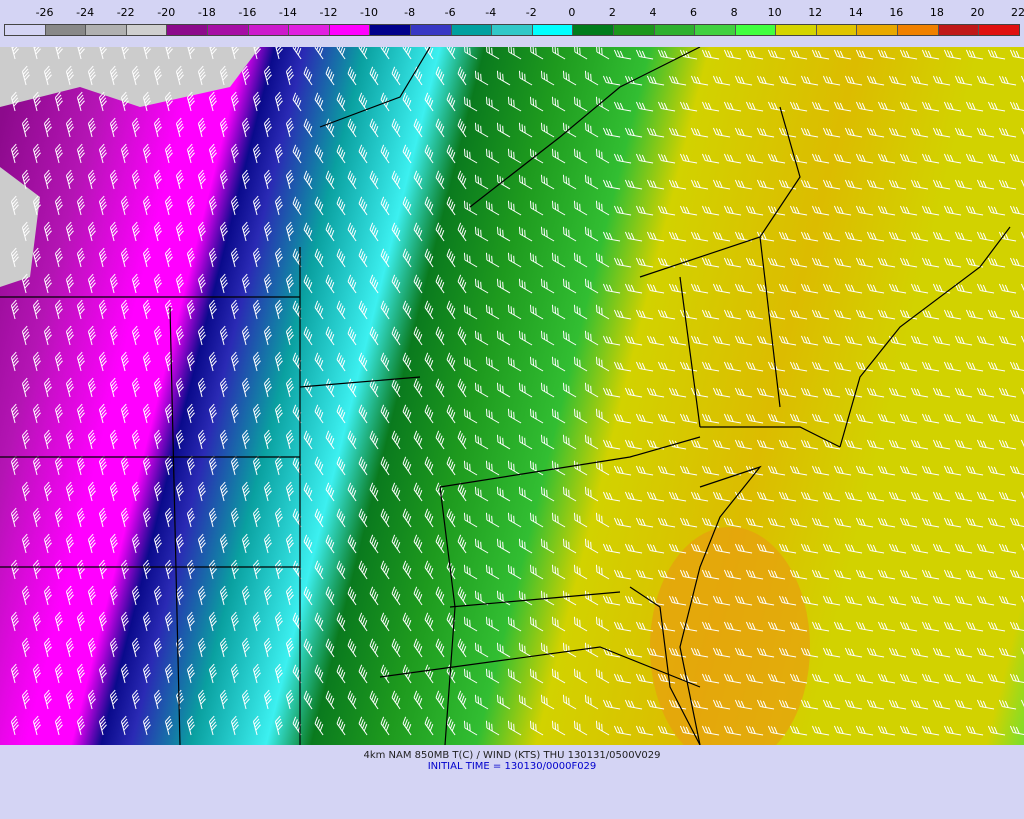 The height and width of the screenshot is (819, 1024). I want to click on legend-tick-label: 20, so click(977, 12).